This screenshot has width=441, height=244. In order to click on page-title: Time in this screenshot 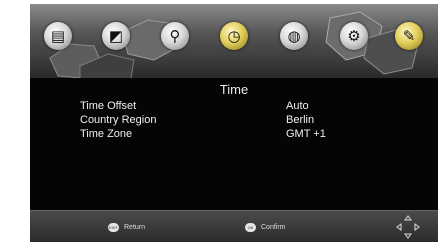, I will do `click(234, 89)`.